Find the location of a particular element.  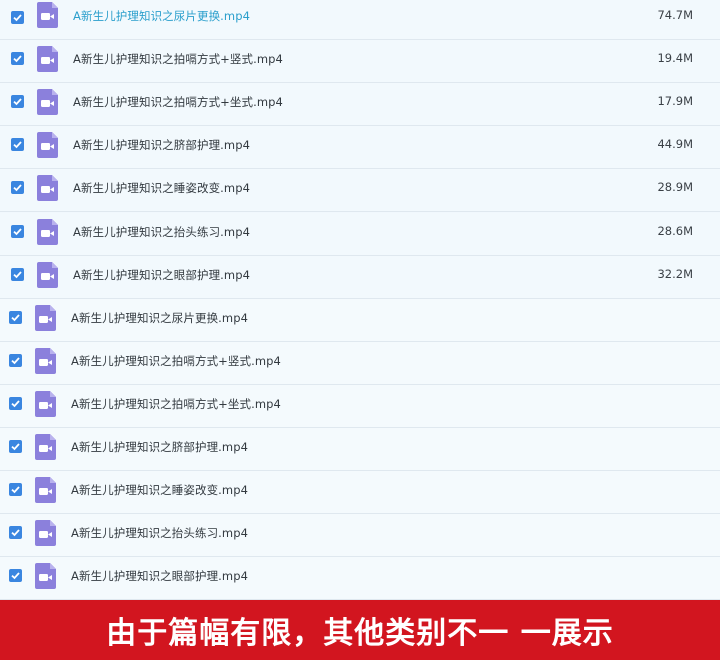

file-row: A新生儿护理知识之尿片更换.mp4 is located at coordinates (360, 320).